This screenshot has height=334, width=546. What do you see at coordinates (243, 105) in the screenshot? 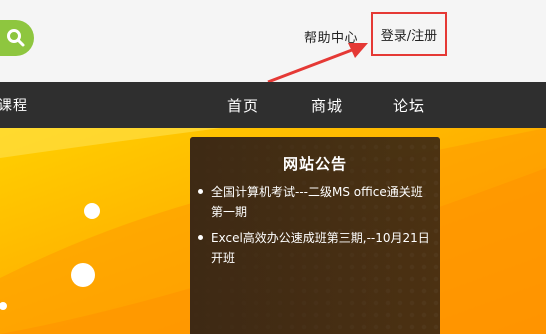
I see `nav-item-home: 首页` at bounding box center [243, 105].